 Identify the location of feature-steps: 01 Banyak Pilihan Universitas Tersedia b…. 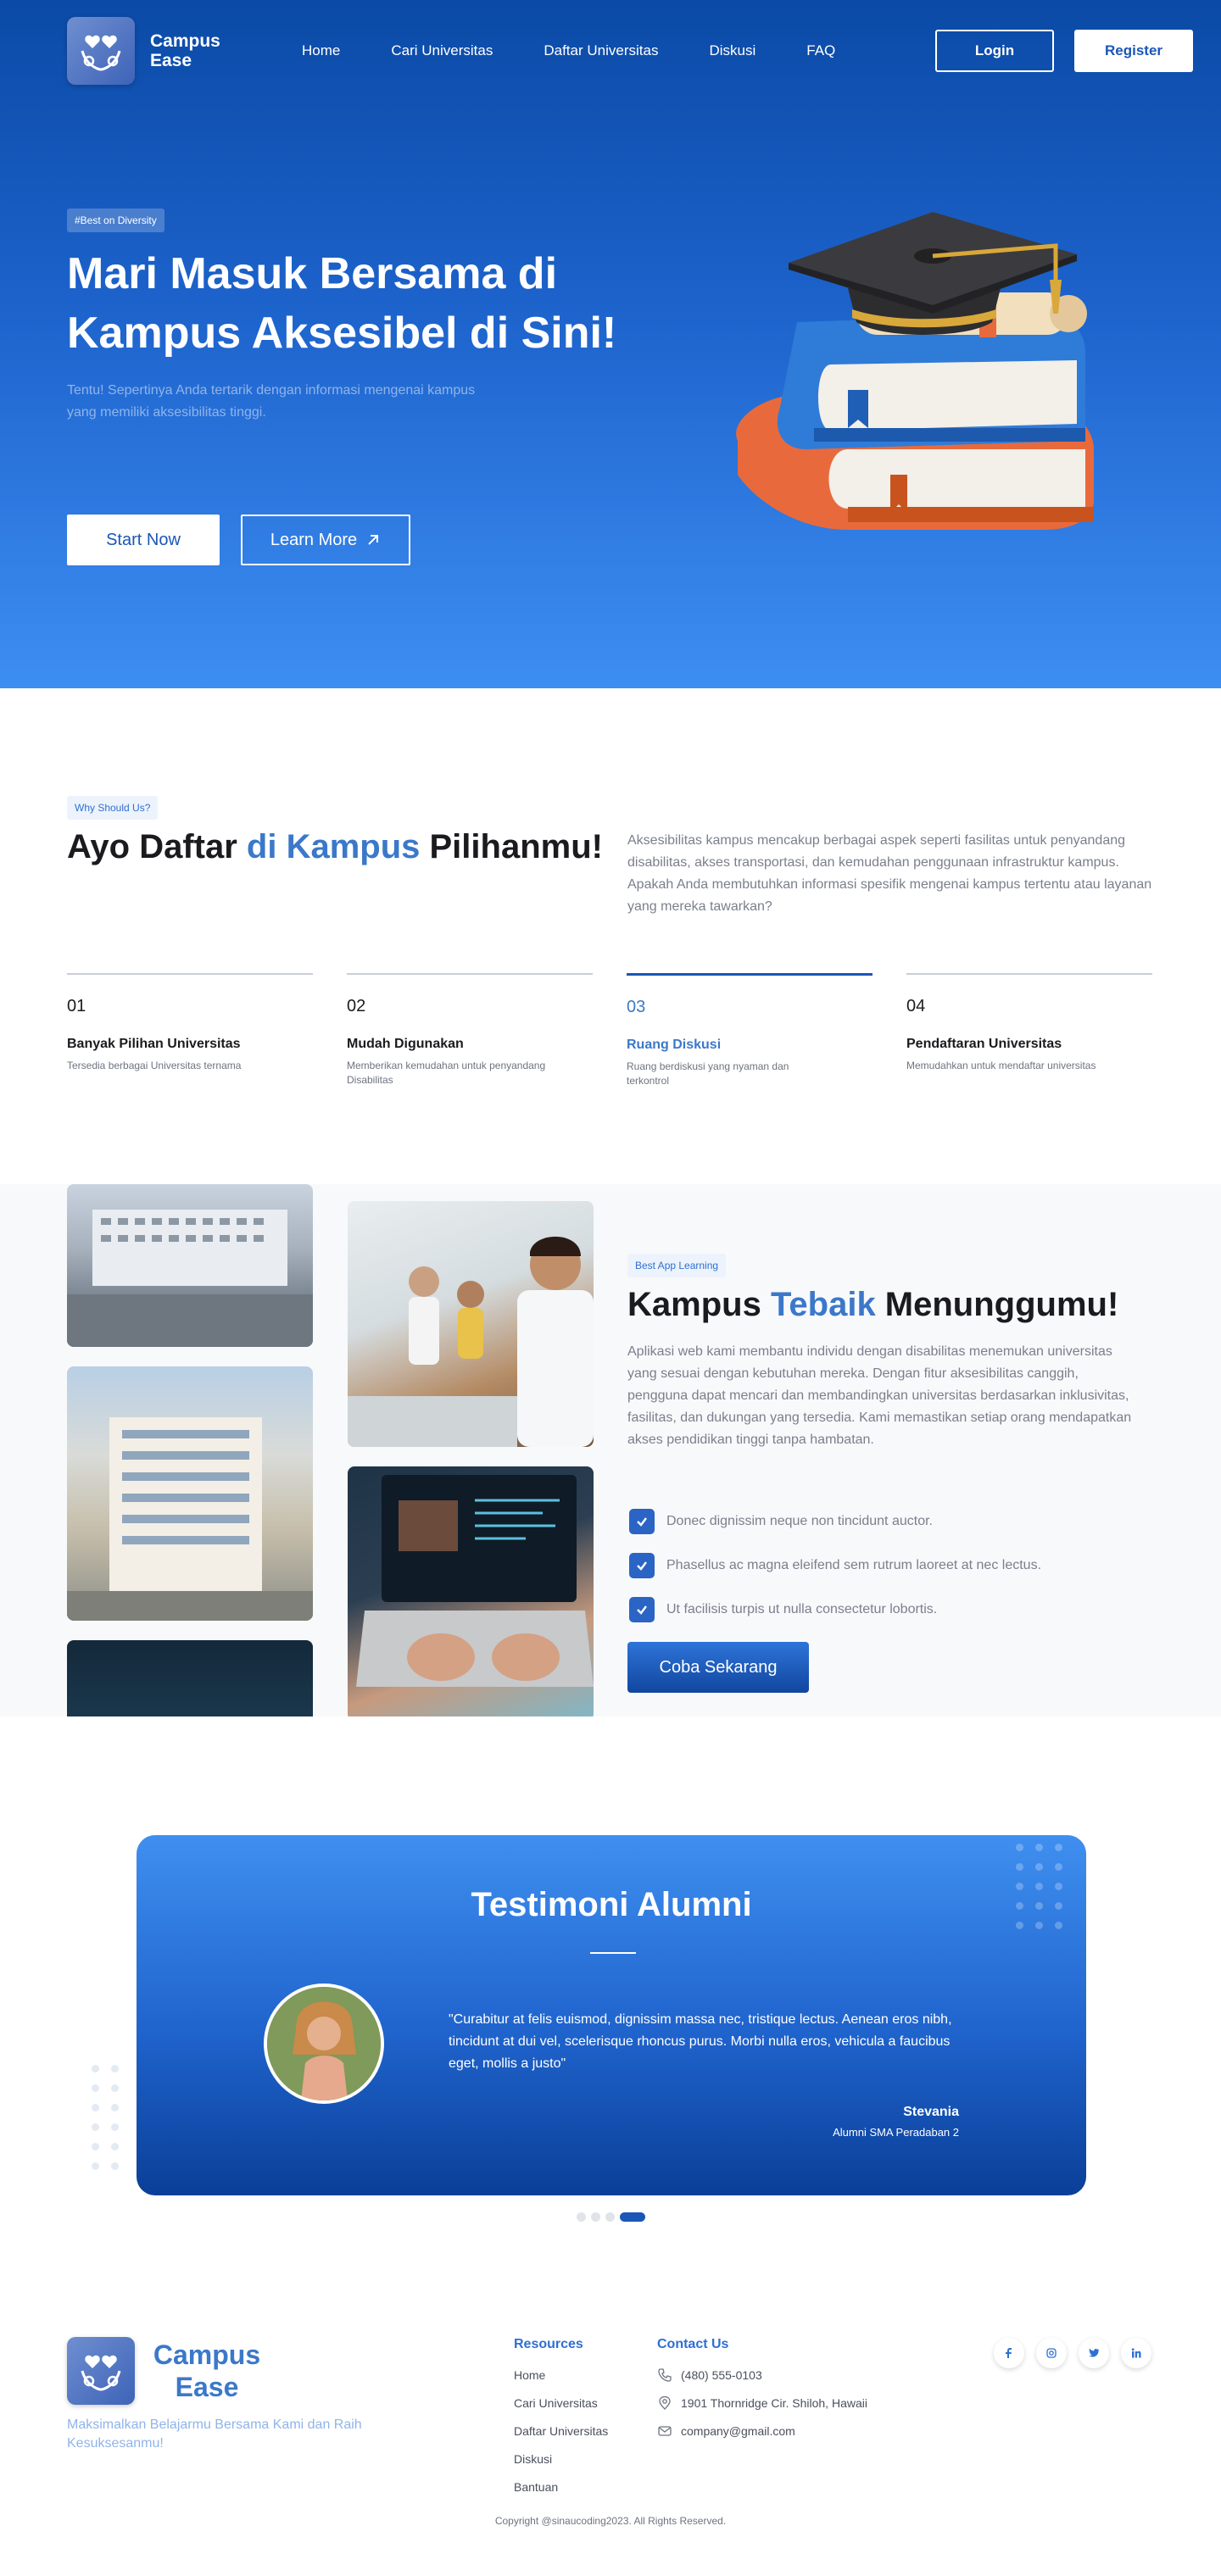
(609, 1030).